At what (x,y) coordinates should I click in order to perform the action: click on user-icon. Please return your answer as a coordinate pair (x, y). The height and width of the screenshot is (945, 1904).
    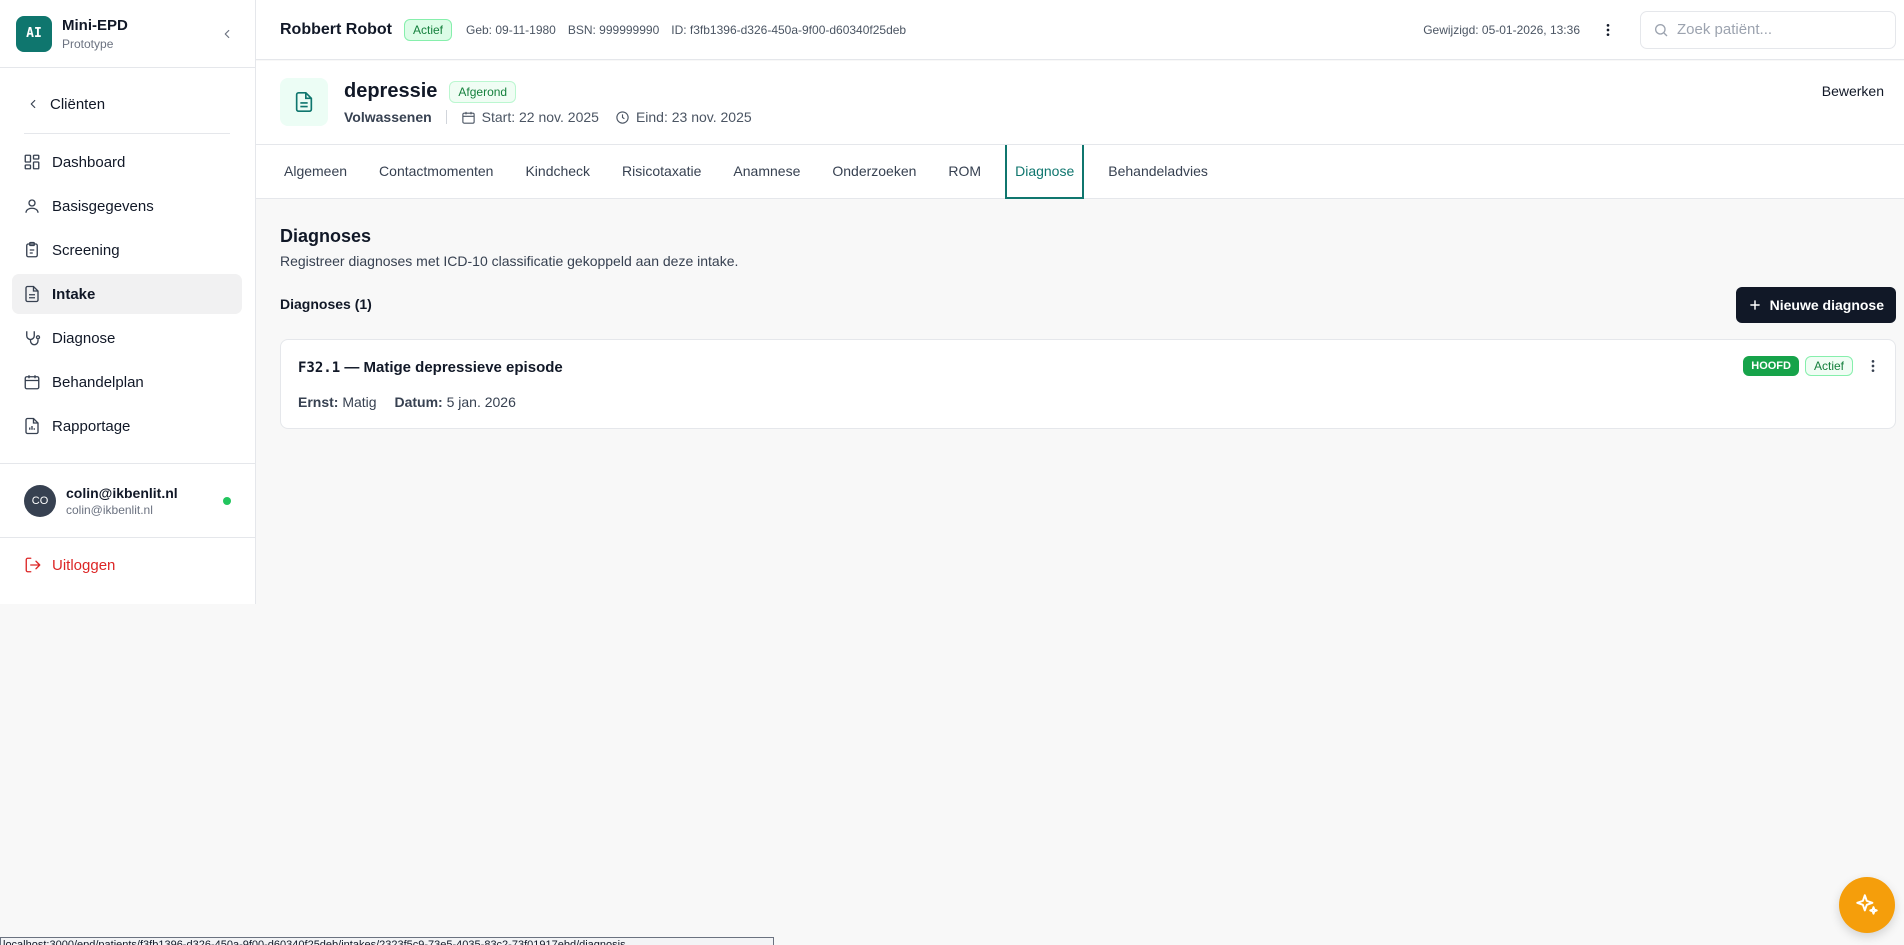
    Looking at the image, I should click on (32, 206).